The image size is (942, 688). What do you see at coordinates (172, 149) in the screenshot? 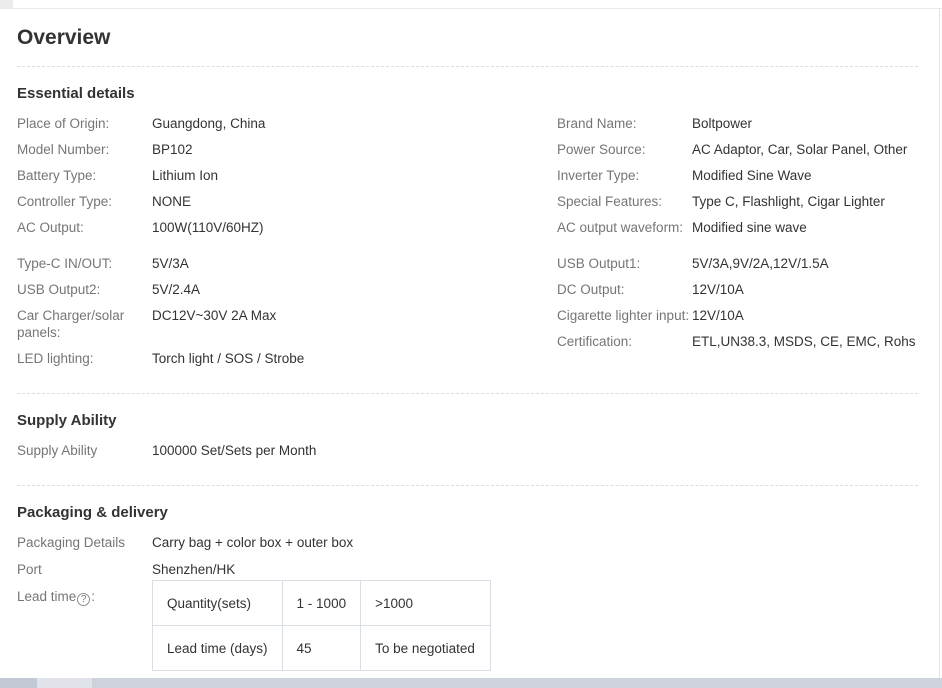
I see `field-value: BP102` at bounding box center [172, 149].